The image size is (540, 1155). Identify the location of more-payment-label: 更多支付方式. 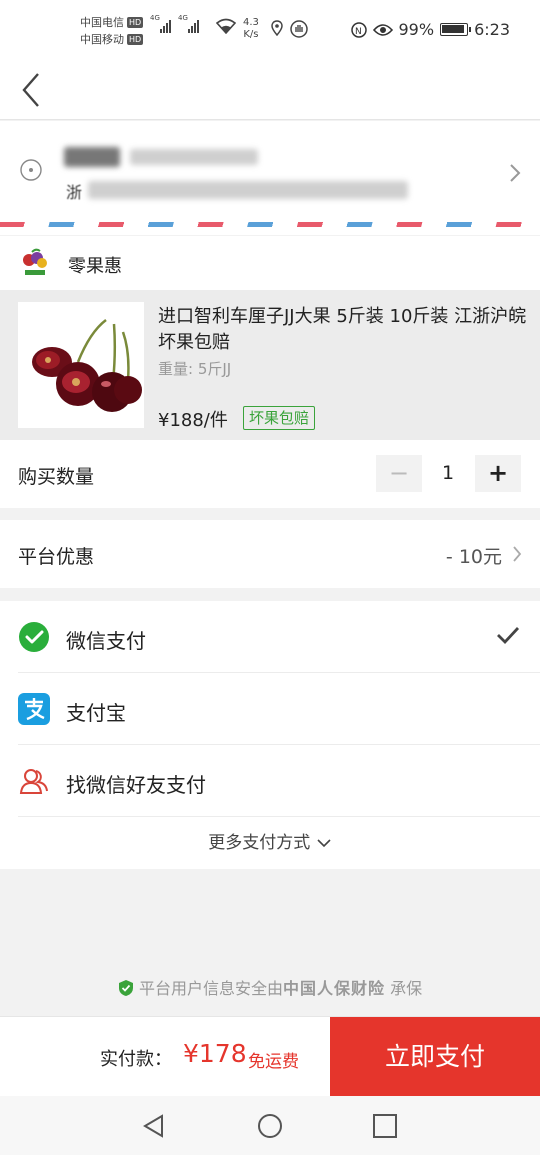
(259, 843).